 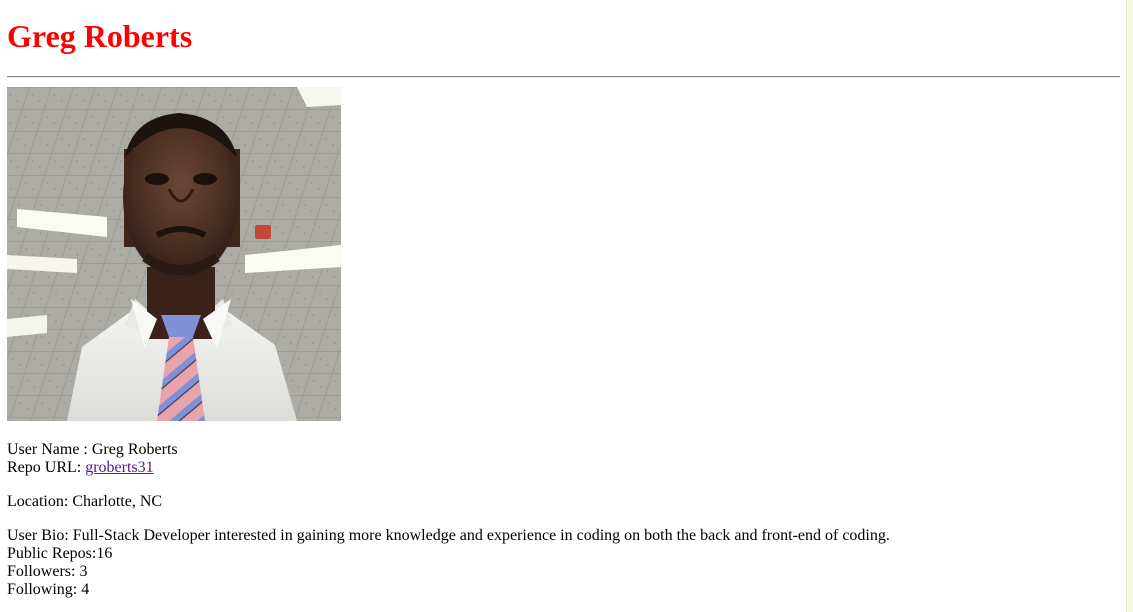 I want to click on followers-line: Followers: 3, so click(x=47, y=572).